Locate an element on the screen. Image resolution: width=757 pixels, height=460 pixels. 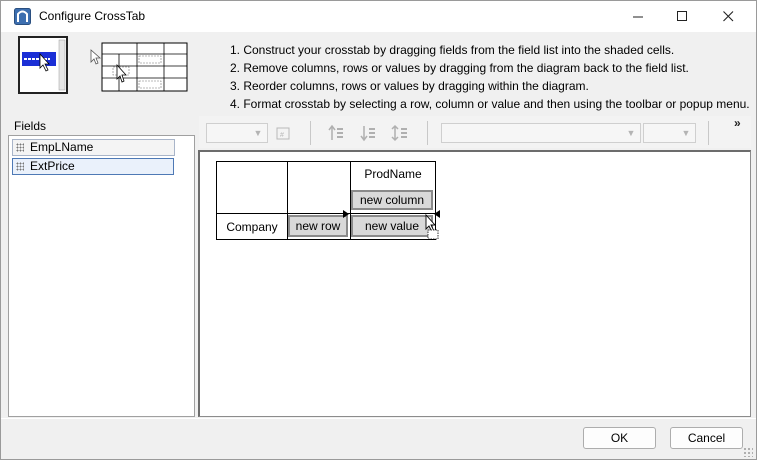
insertion-marker-icon is located at coordinates (346, 214).